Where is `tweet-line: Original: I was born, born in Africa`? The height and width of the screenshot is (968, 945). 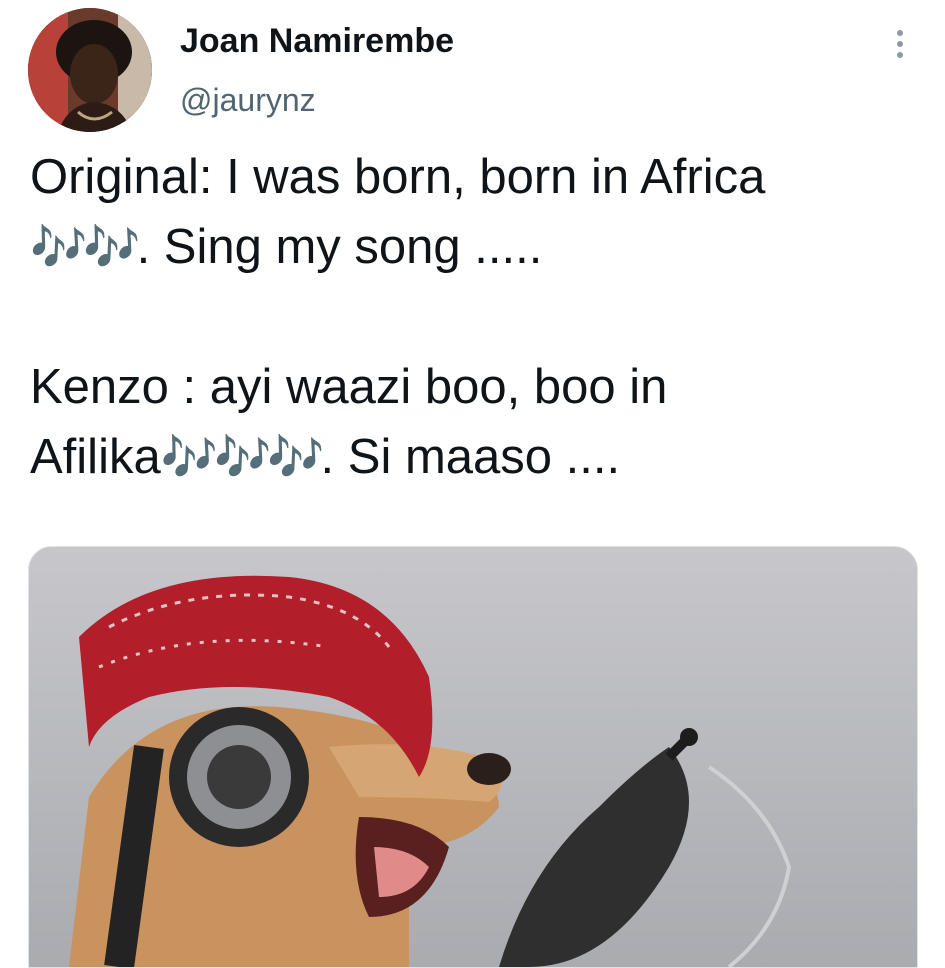
tweet-line: Original: I was born, born in Africa is located at coordinates (398, 177).